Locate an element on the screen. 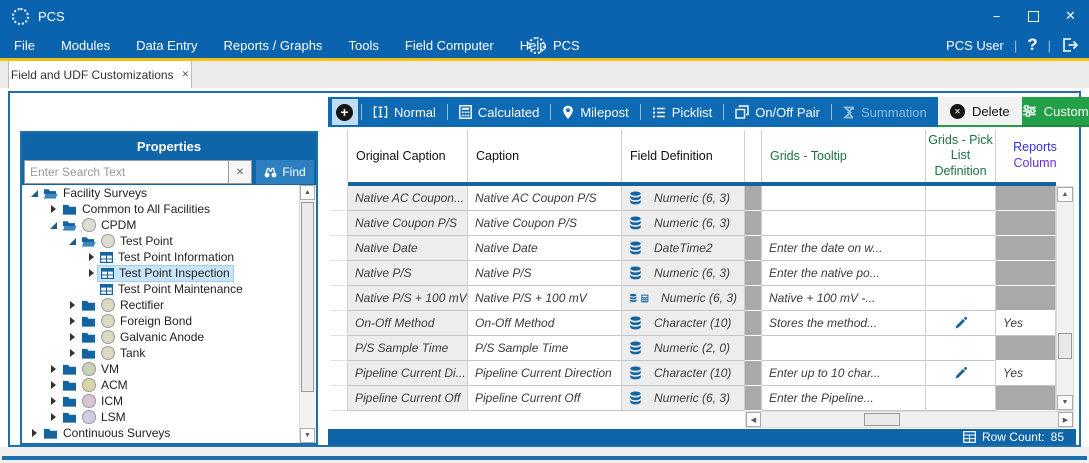 Image resolution: width=1089 pixels, height=463 pixels. column-header-caption: Caption is located at coordinates (545, 156).